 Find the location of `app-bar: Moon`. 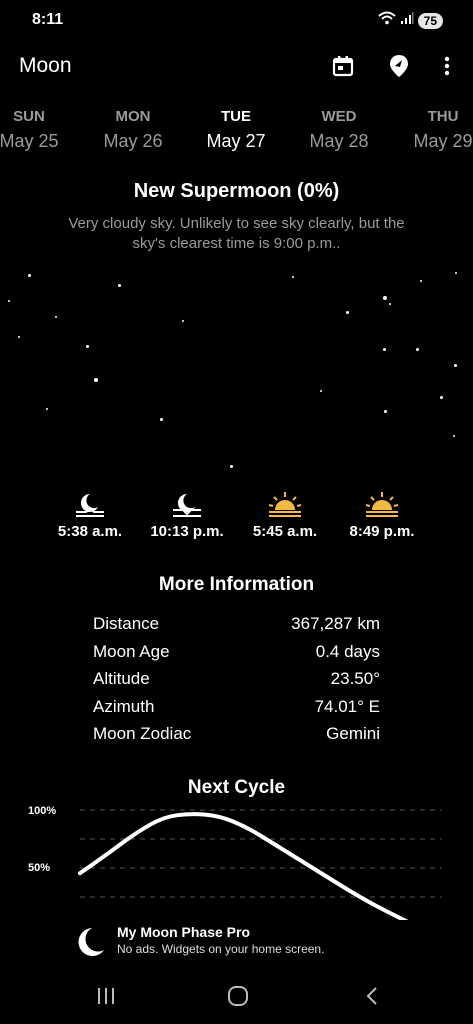

app-bar: Moon is located at coordinates (236, 66).